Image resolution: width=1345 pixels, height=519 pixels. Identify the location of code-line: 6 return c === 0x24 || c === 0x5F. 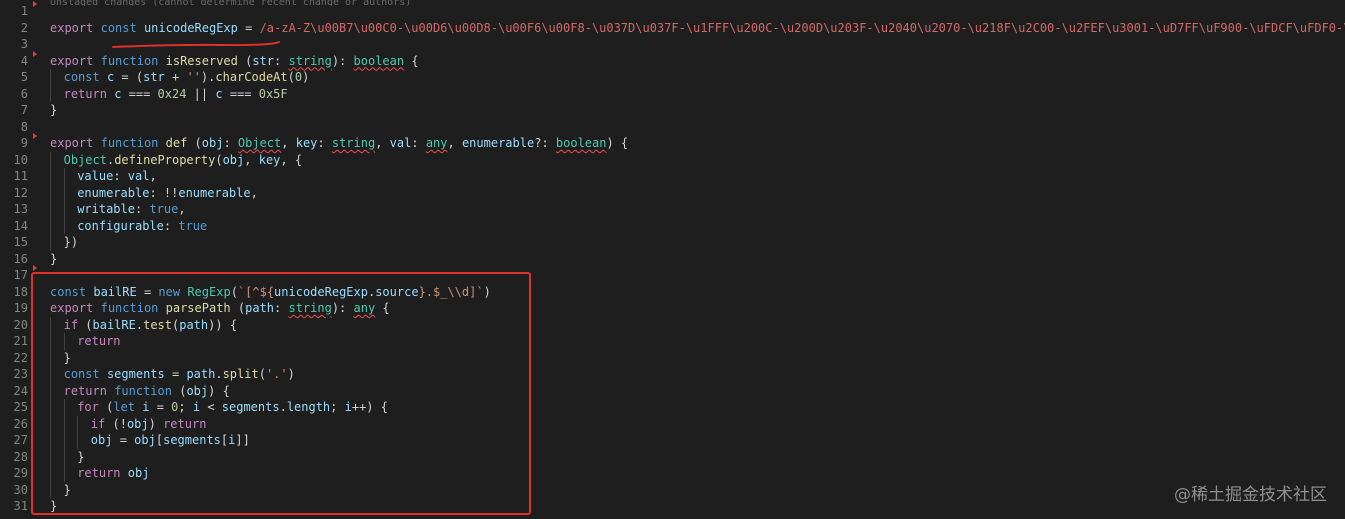
(672, 94).